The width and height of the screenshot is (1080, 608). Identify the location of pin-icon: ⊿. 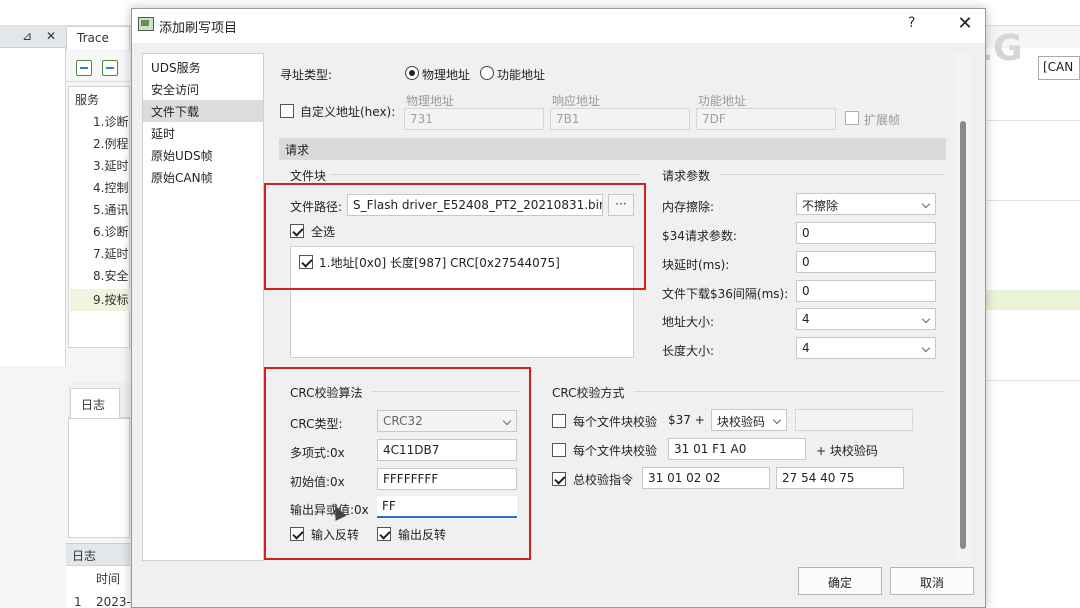
(27, 36).